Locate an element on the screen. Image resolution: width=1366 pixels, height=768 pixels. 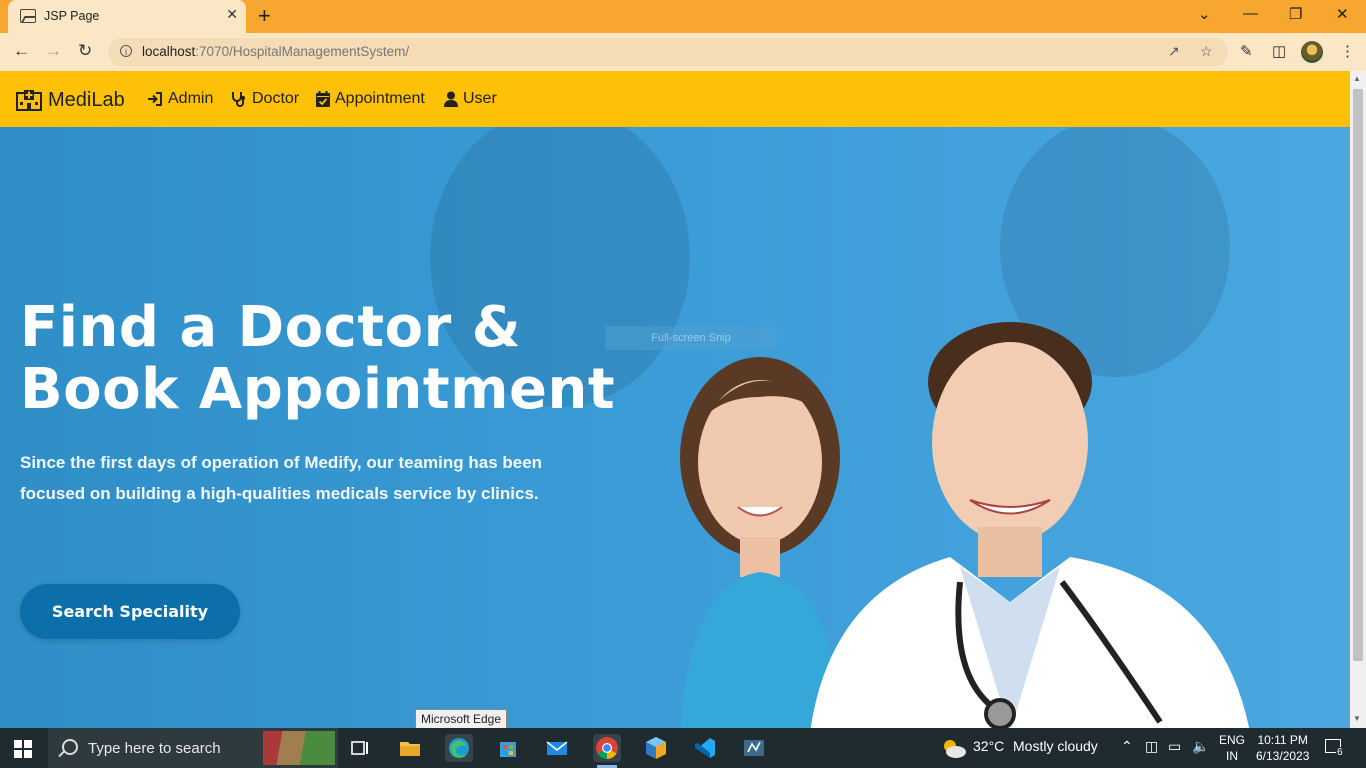
clock-time: 10:11 PM is located at coordinates (1282, 740).